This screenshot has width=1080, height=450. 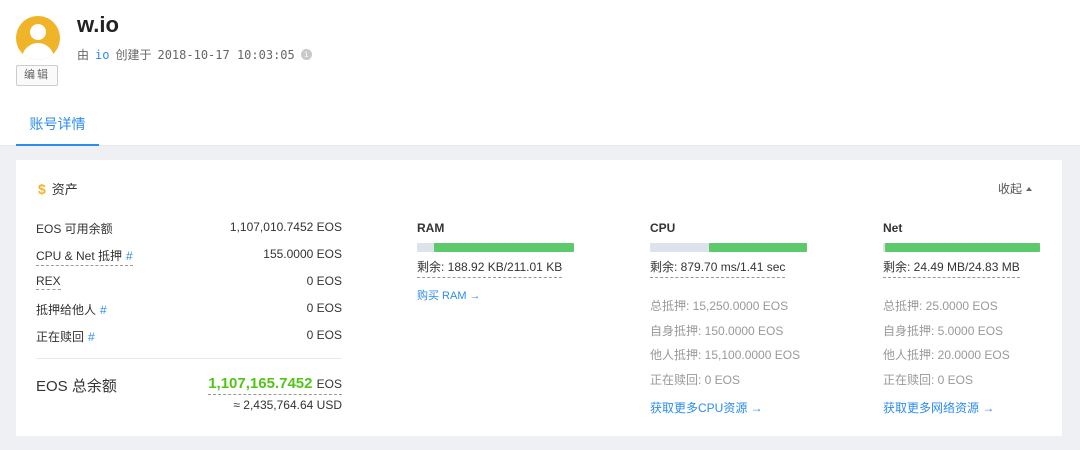 What do you see at coordinates (951, 268) in the screenshot?
I see `net-remaining: 剩余: 24.49 MB/24.83 MB` at bounding box center [951, 268].